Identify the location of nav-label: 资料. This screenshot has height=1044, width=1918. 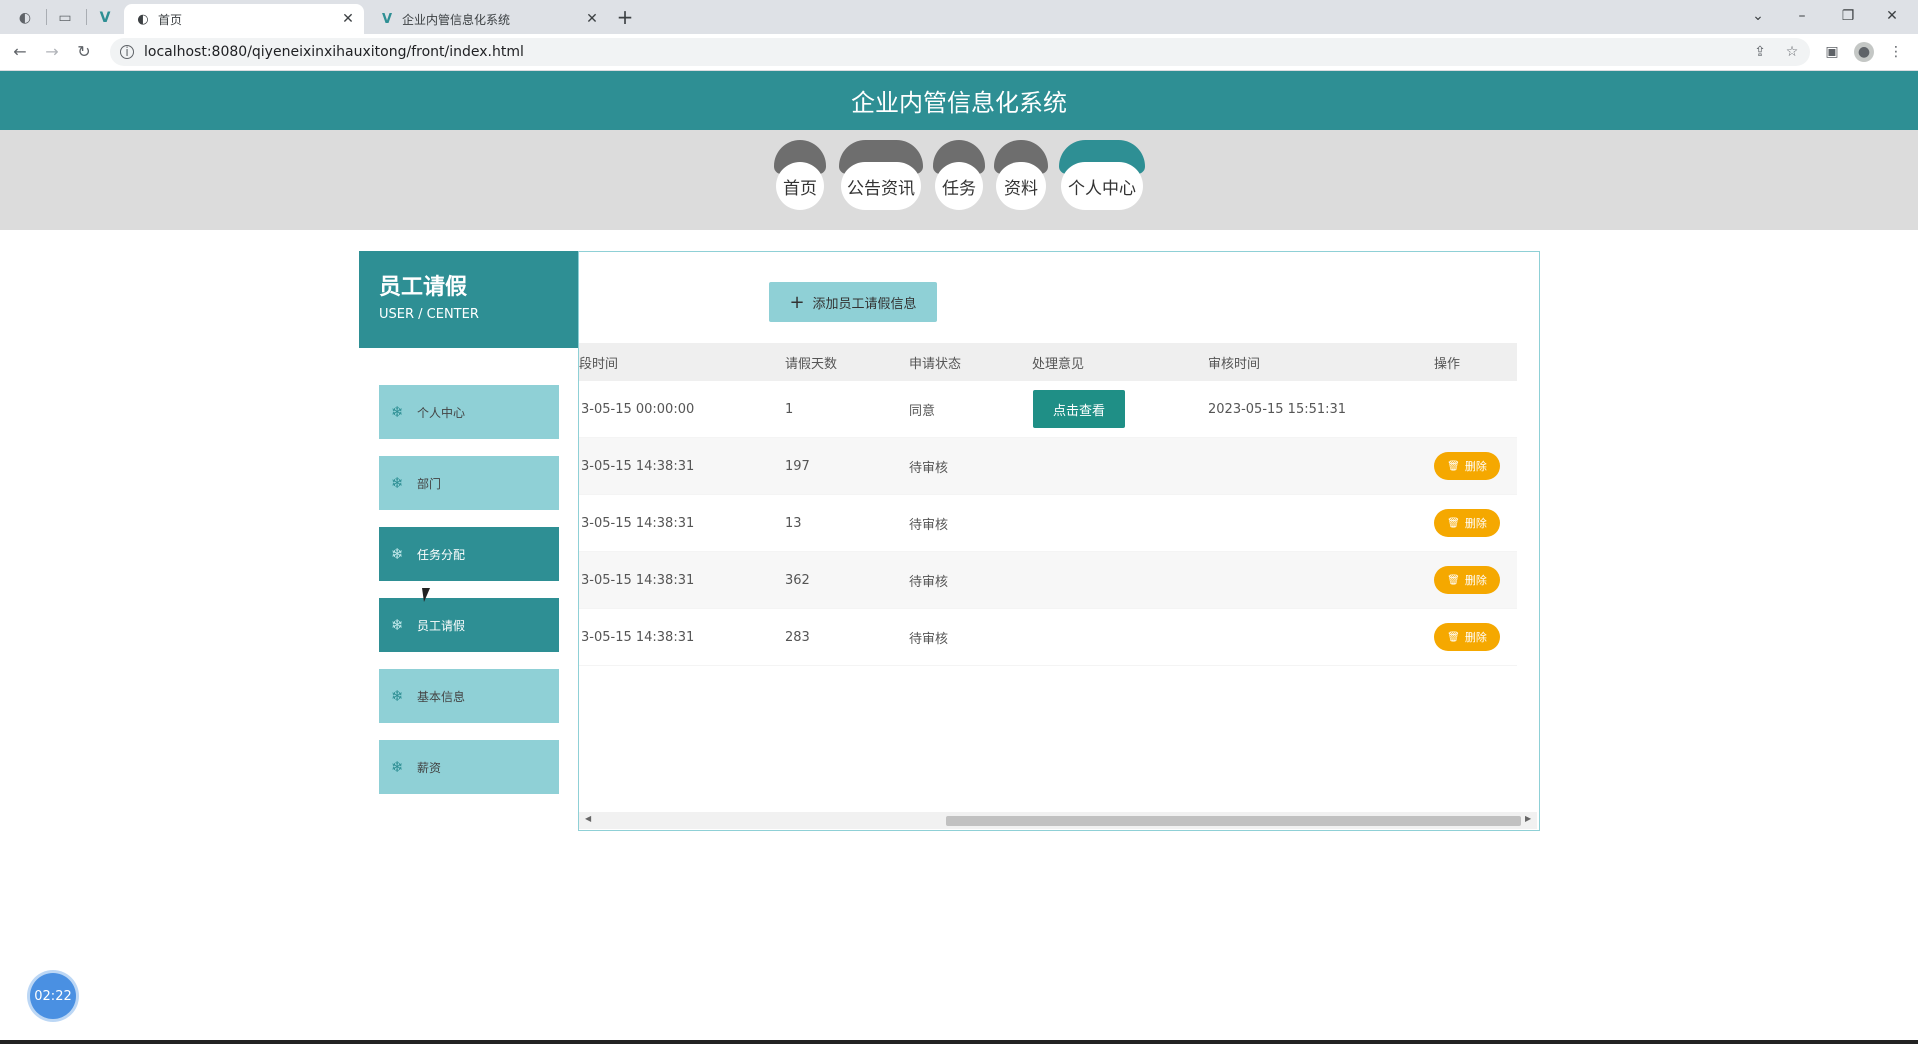
(1021, 186).